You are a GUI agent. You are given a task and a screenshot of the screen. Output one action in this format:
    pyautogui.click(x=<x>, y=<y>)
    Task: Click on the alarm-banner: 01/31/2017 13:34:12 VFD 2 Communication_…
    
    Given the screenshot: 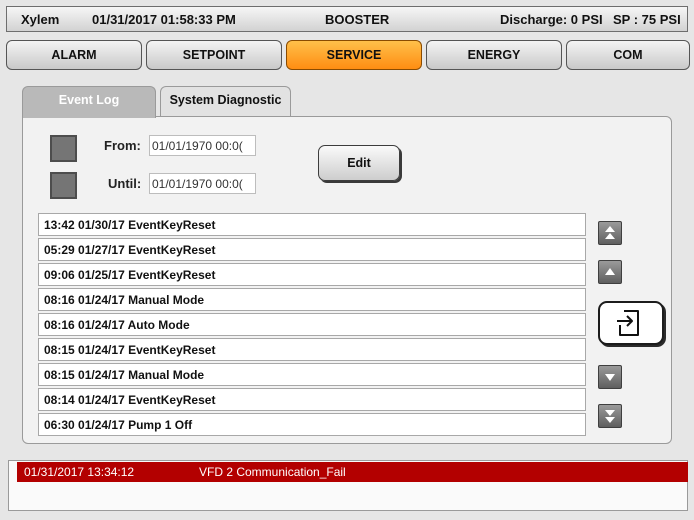 What is the action you would take?
    pyautogui.click(x=348, y=485)
    